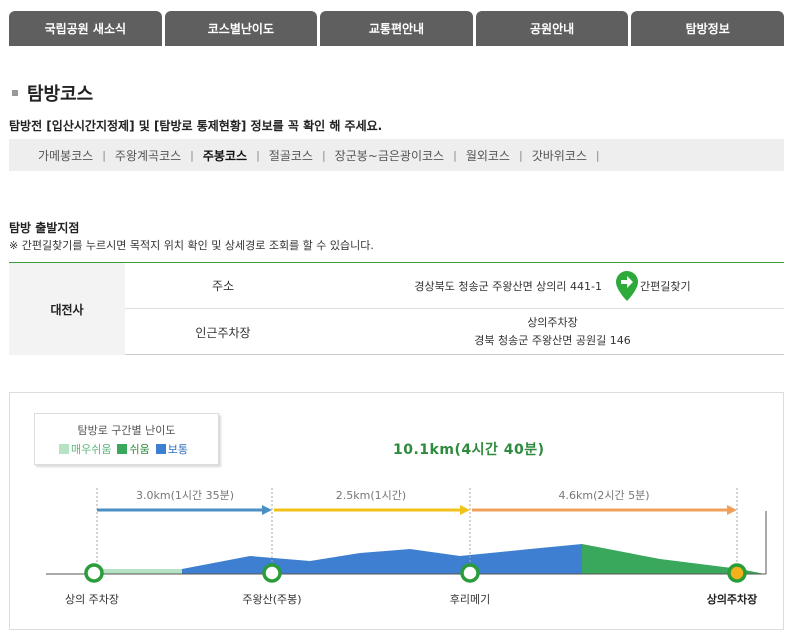  What do you see at coordinates (470, 599) in the screenshot?
I see `point-label-hurimegi: 후리메기` at bounding box center [470, 599].